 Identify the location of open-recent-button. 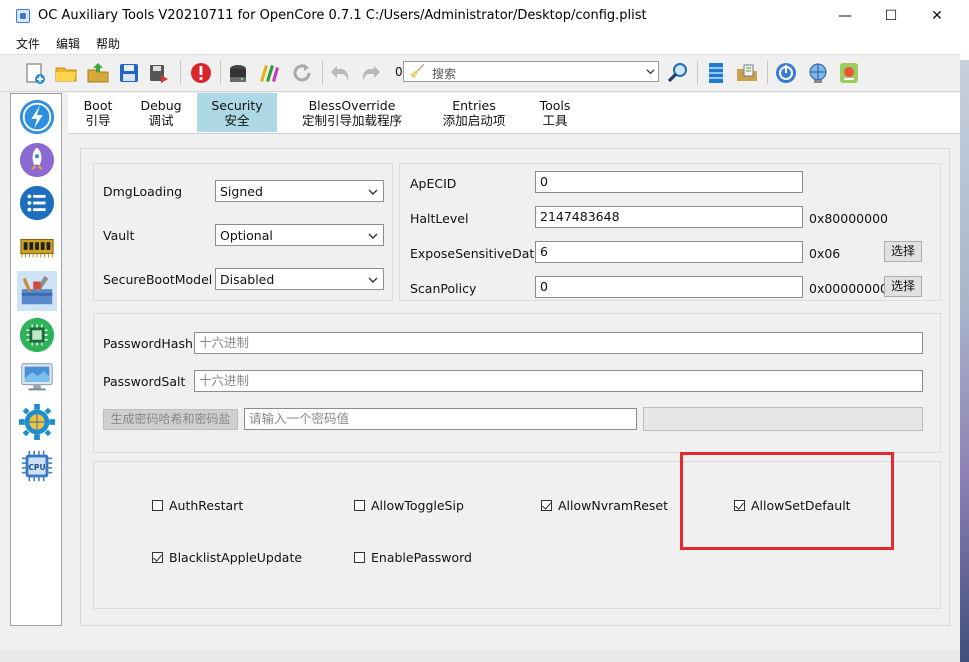
(98, 73).